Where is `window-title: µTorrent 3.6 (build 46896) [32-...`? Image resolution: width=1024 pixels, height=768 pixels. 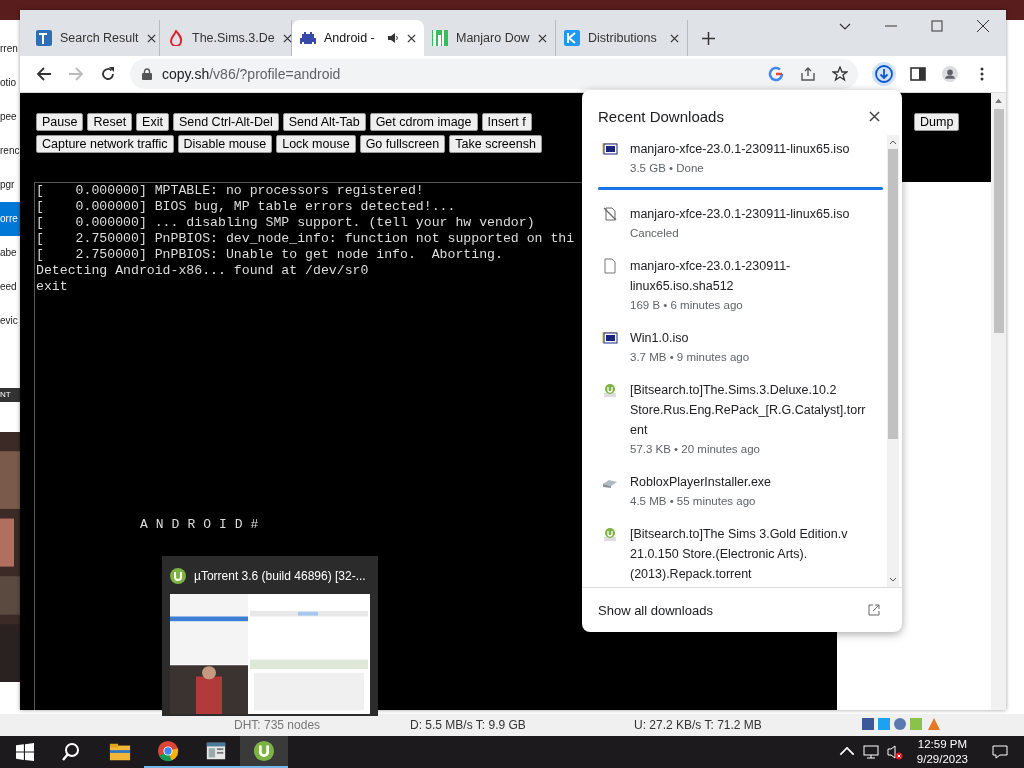 window-title: µTorrent 3.6 (build 46896) [32-... is located at coordinates (280, 576).